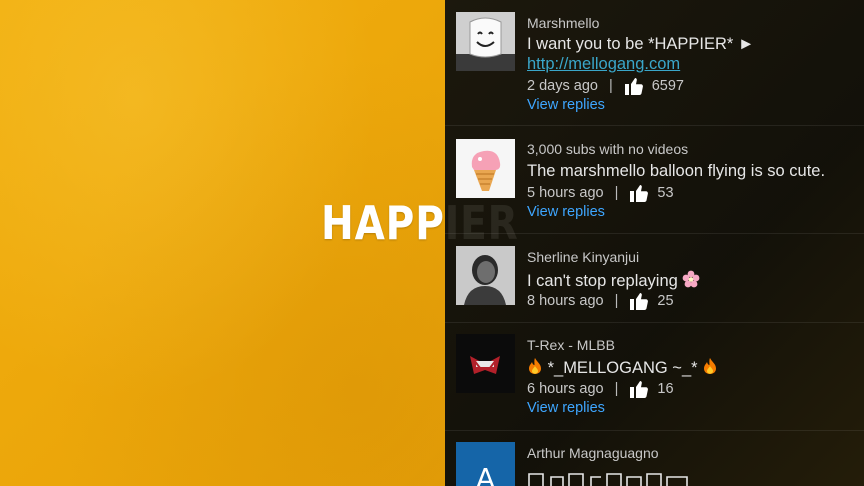  What do you see at coordinates (565, 301) in the screenshot?
I see `comment-time: 8 hours ago` at bounding box center [565, 301].